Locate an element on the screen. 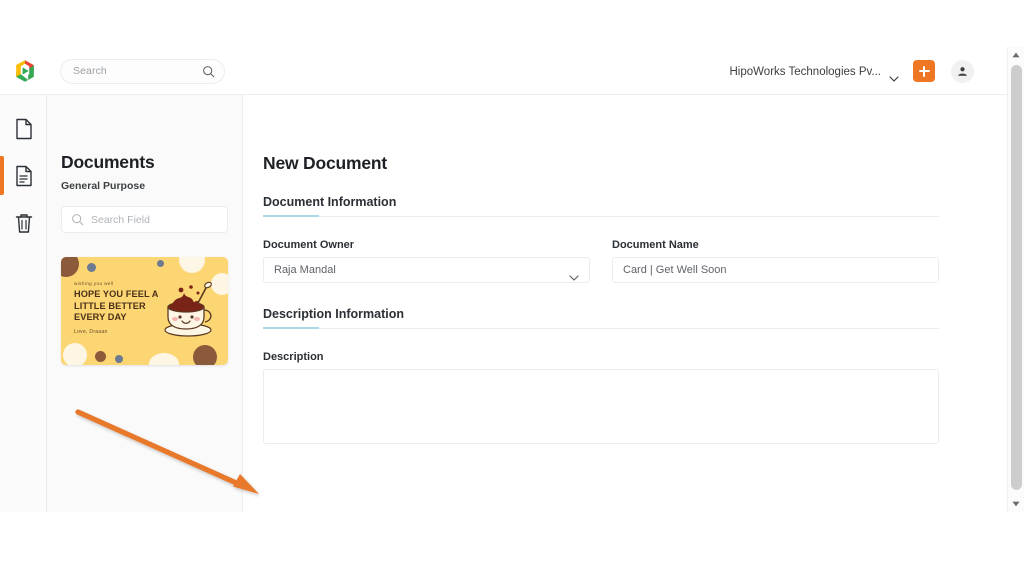 The height and width of the screenshot is (576, 1024). field-row: Document Owner Raja Mandal Document Name is located at coordinates (601, 261).